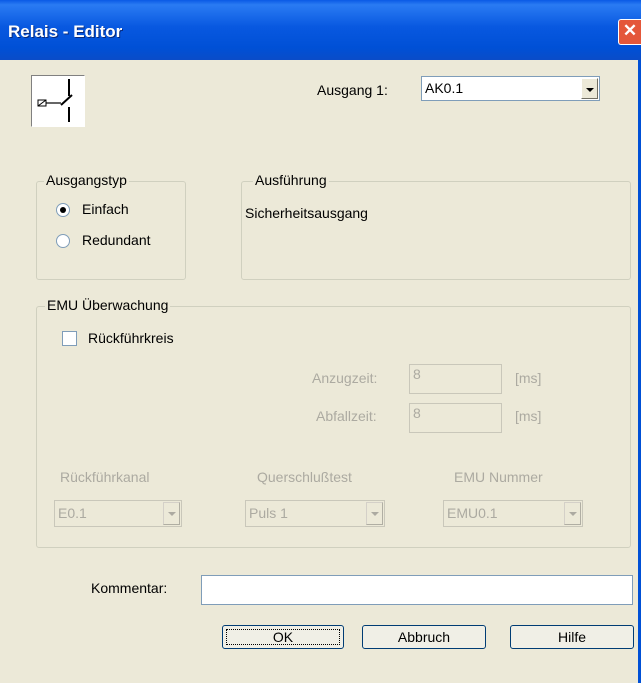 This screenshot has height=683, width=641. Describe the element at coordinates (444, 88) in the screenshot. I see `output-value: AK0.1` at that location.